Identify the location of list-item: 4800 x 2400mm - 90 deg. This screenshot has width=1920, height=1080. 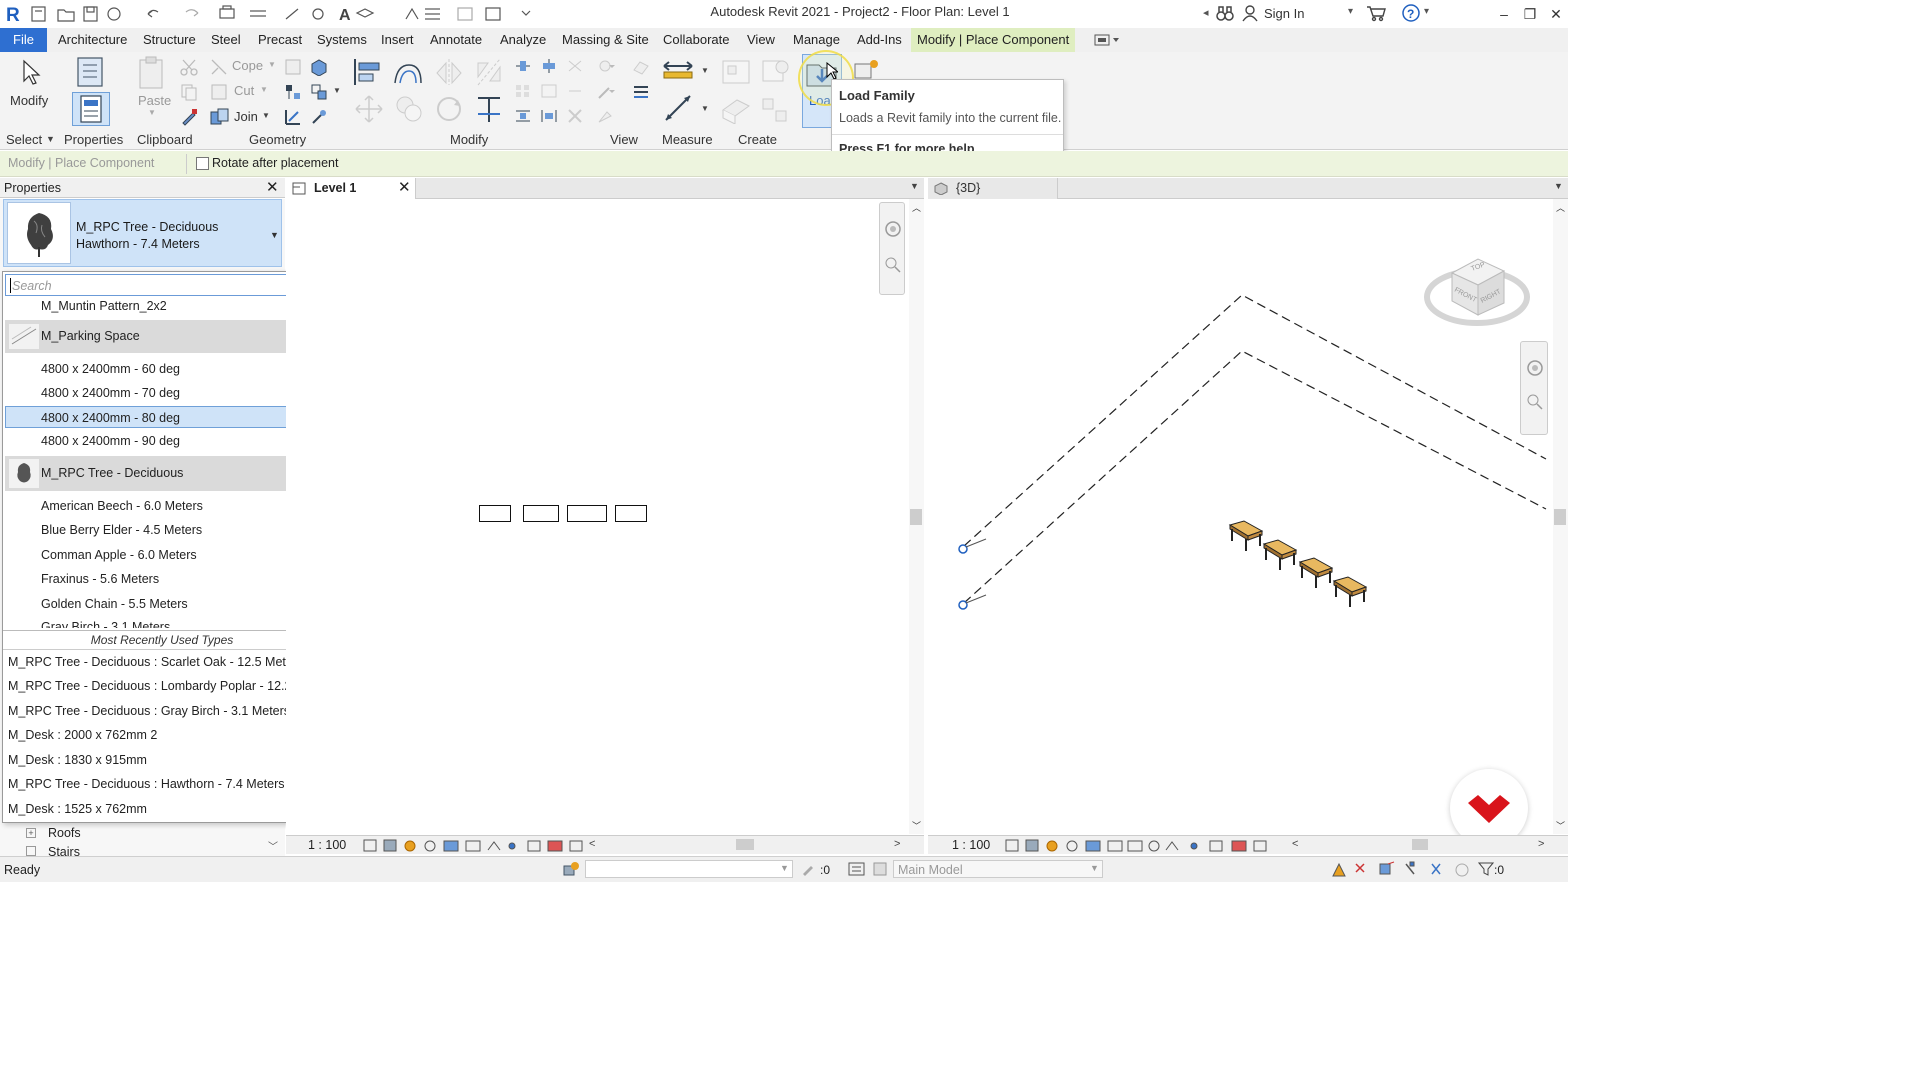
(110, 441).